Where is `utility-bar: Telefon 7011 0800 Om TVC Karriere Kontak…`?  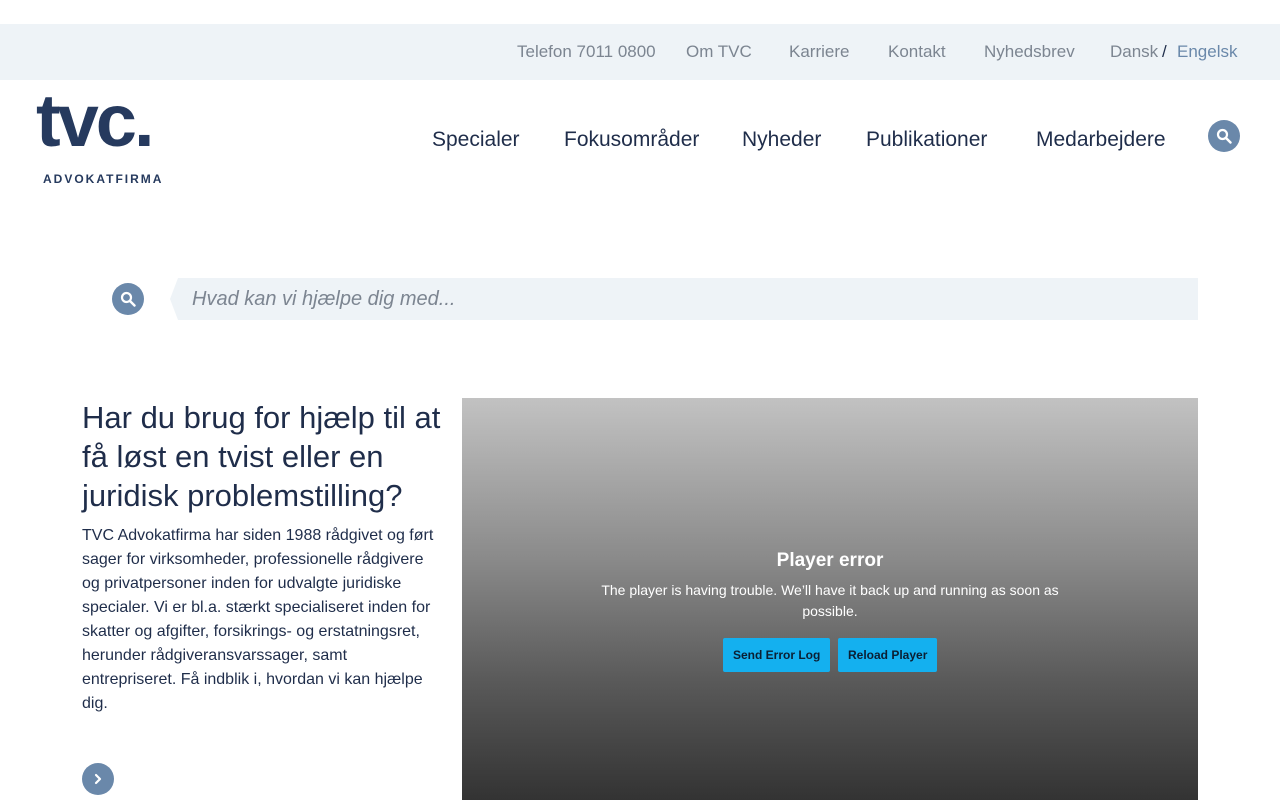 utility-bar: Telefon 7011 0800 Om TVC Karriere Kontak… is located at coordinates (640, 52).